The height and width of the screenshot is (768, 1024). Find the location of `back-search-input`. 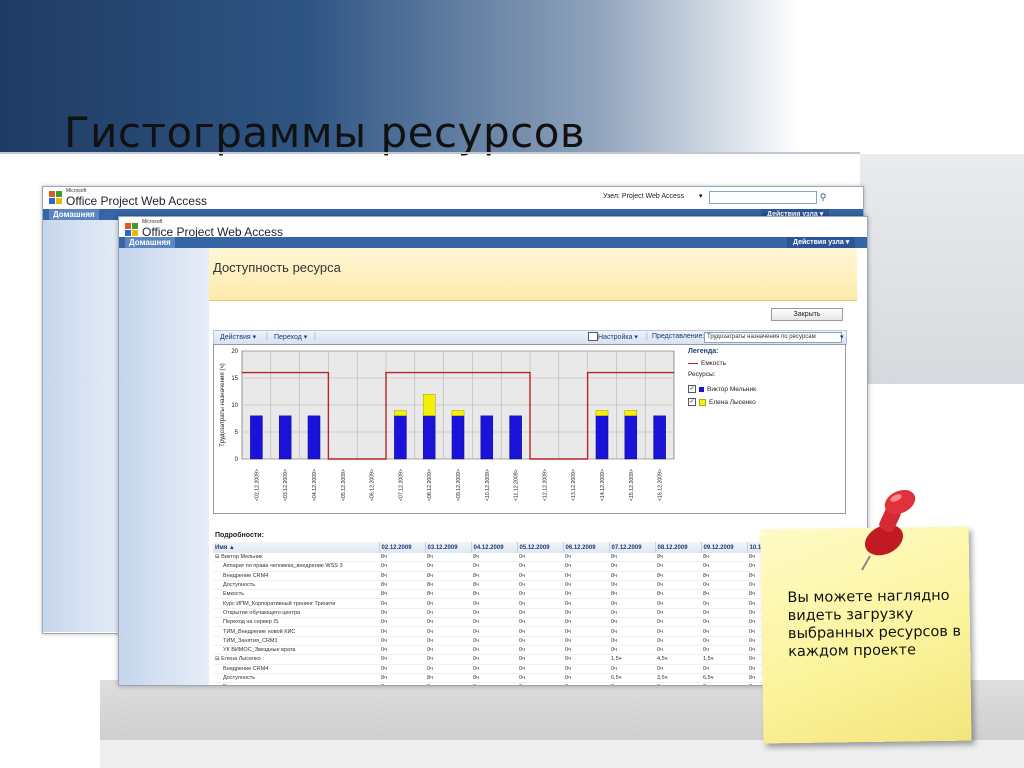

back-search-input is located at coordinates (763, 197).